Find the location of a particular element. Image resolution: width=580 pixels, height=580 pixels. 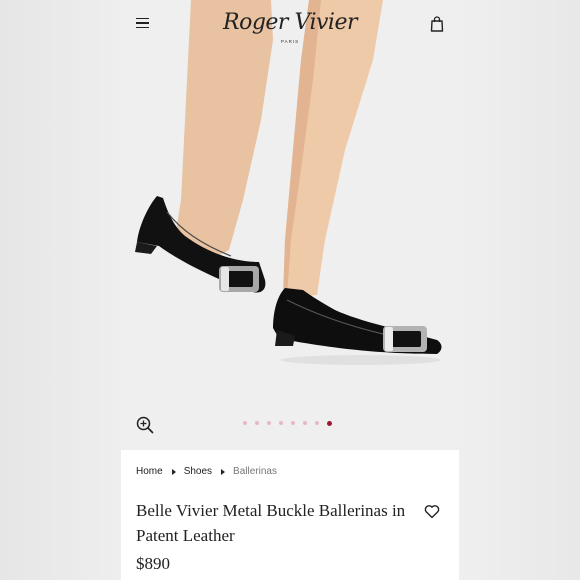

zoom-in-icon is located at coordinates (145, 425).